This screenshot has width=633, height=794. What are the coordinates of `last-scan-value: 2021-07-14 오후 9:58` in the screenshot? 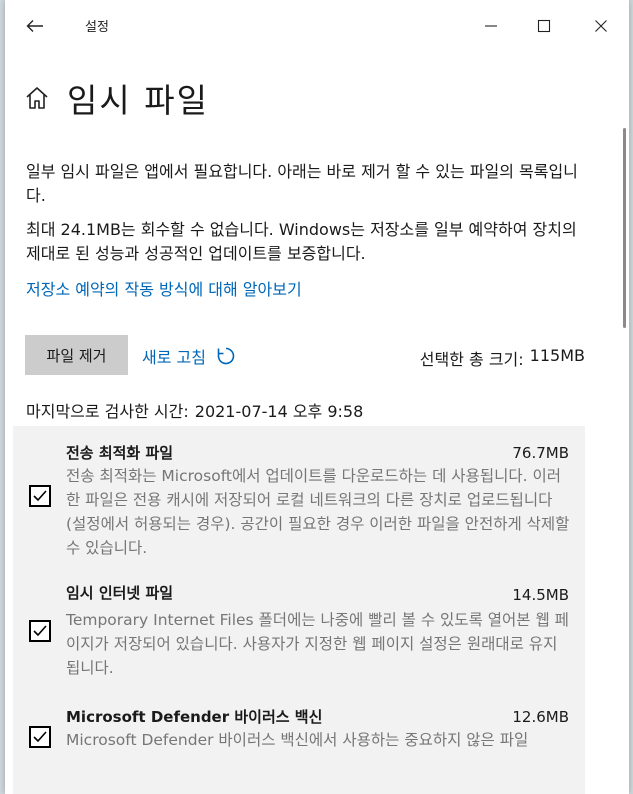 It's located at (279, 411).